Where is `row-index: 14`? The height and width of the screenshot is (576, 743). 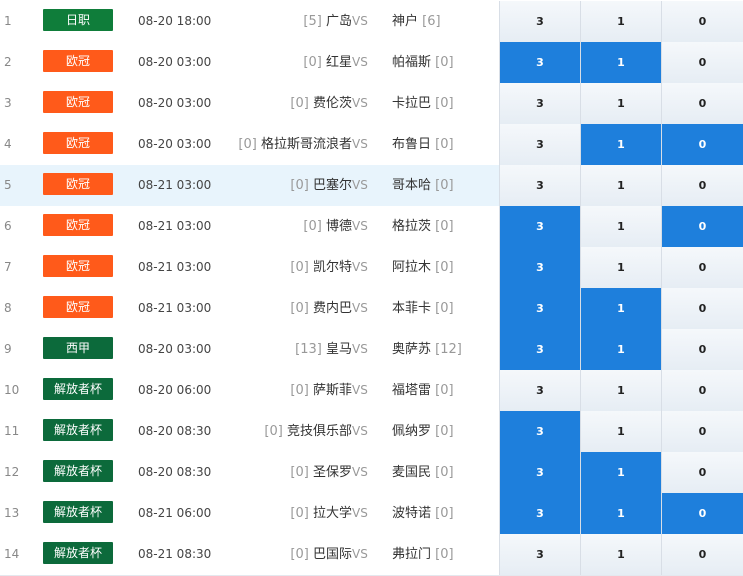
row-index: 14 is located at coordinates (12, 554).